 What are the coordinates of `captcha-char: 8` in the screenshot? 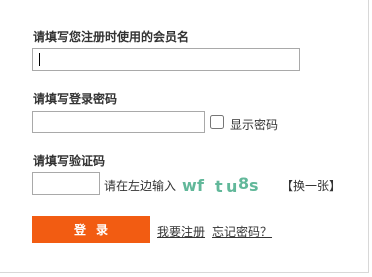 It's located at (244, 183).